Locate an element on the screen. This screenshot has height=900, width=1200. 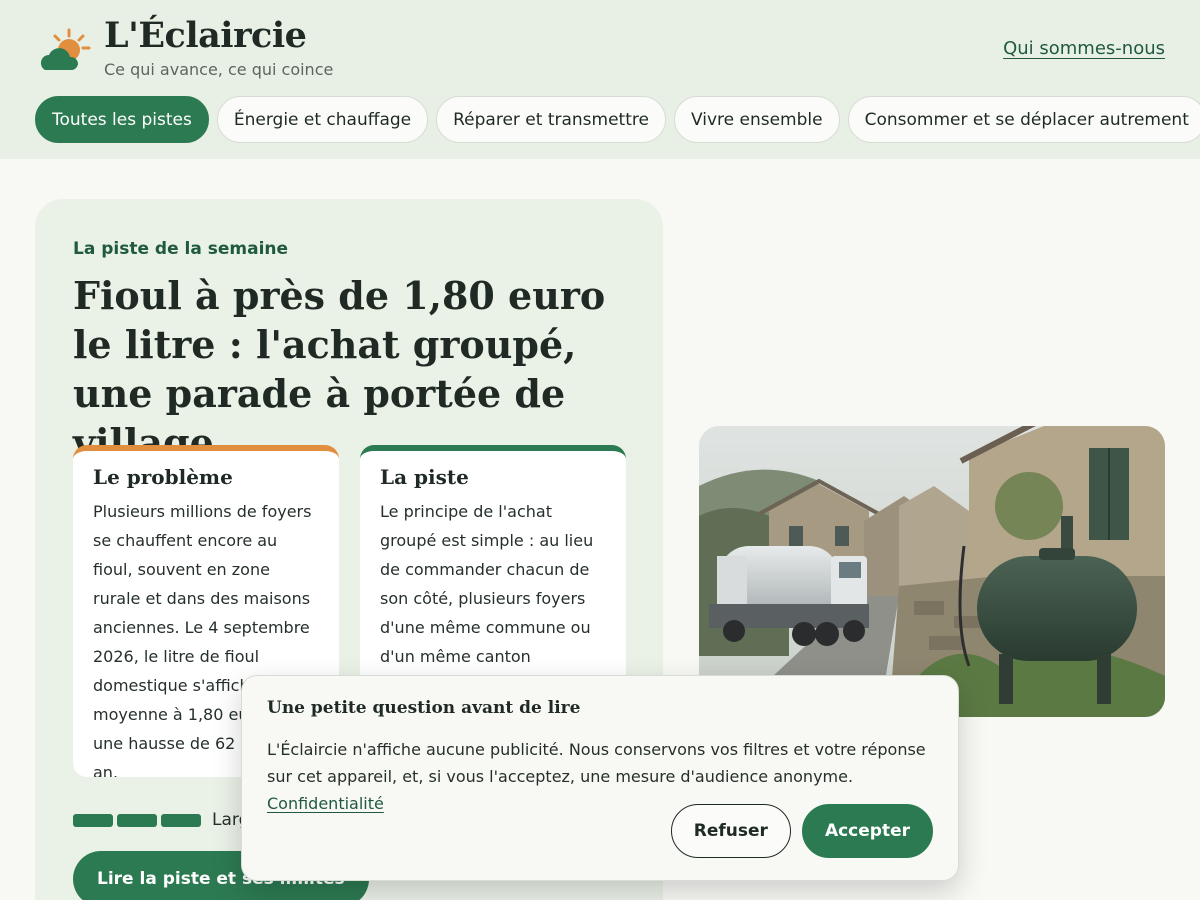
filter-living-together: Vivre ensemble is located at coordinates (756, 119).